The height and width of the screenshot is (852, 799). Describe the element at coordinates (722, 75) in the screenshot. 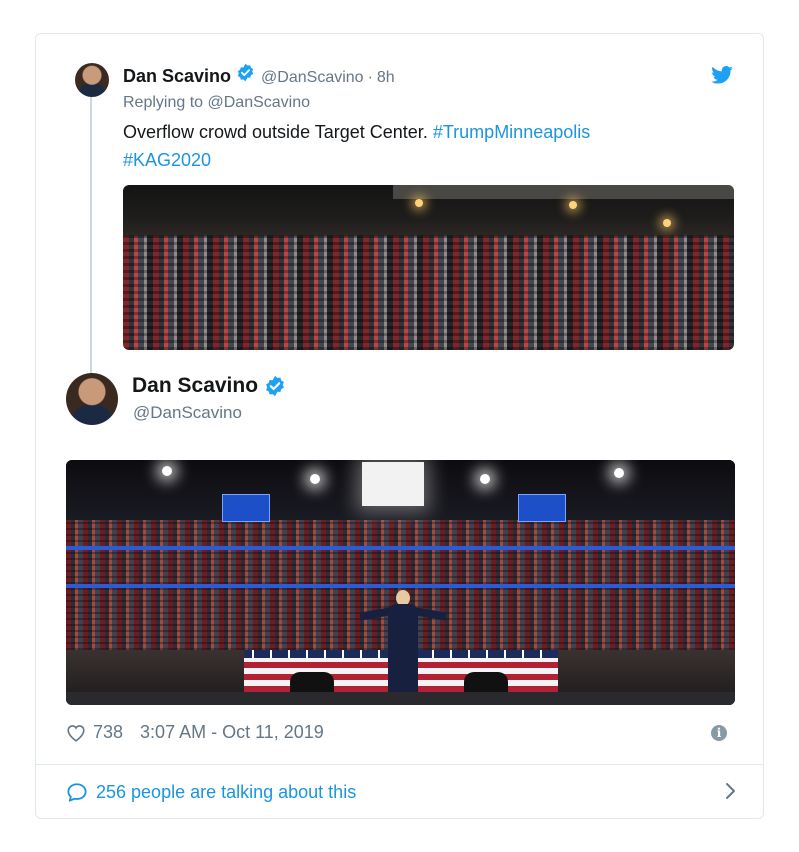

I see `twitter-bird-icon` at that location.